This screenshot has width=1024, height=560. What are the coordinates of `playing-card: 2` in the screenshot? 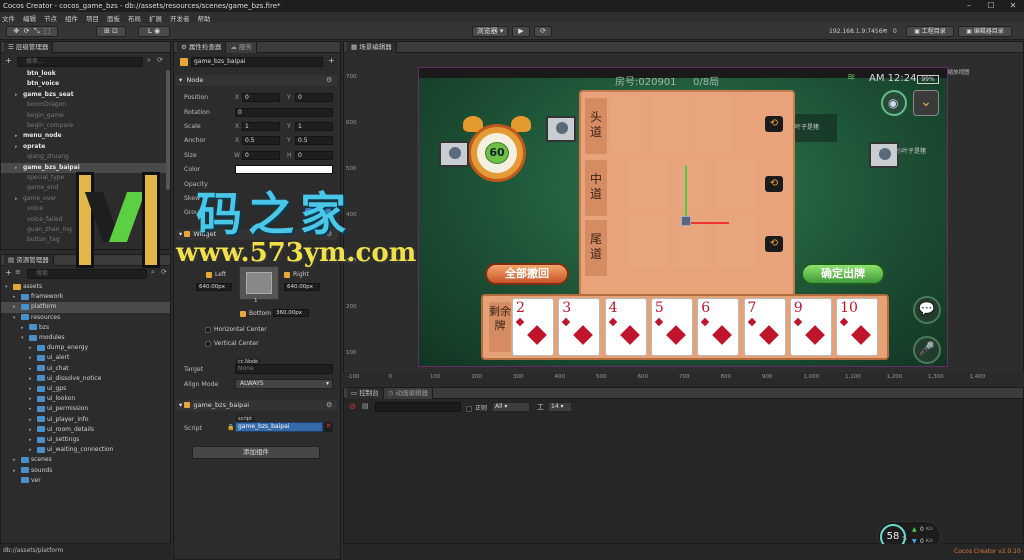 It's located at (533, 327).